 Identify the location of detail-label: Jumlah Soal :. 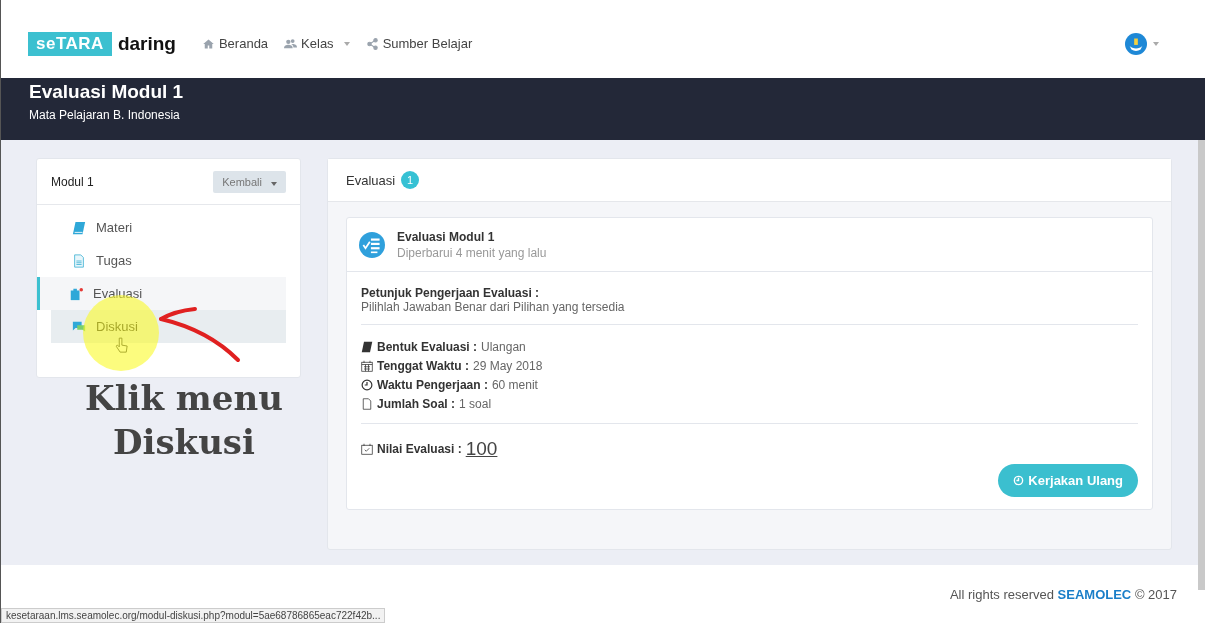
(416, 403).